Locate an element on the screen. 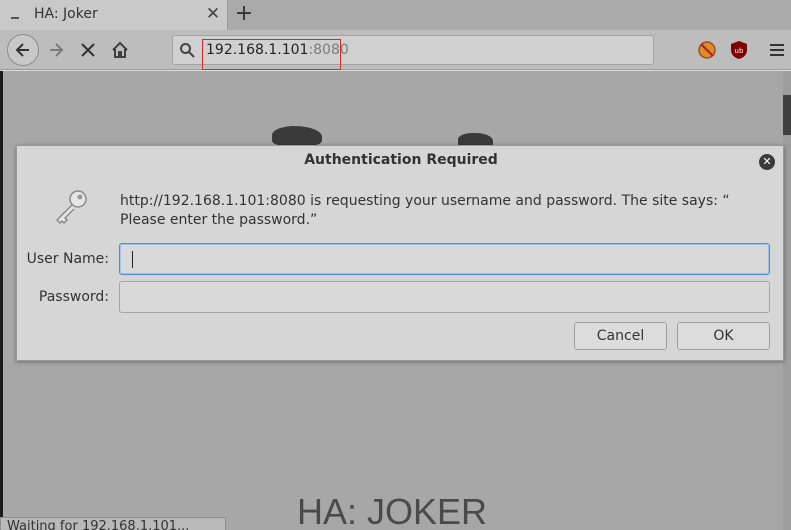 Image resolution: width=791 pixels, height=530 pixels. forward-arrow-icon is located at coordinates (57, 50).